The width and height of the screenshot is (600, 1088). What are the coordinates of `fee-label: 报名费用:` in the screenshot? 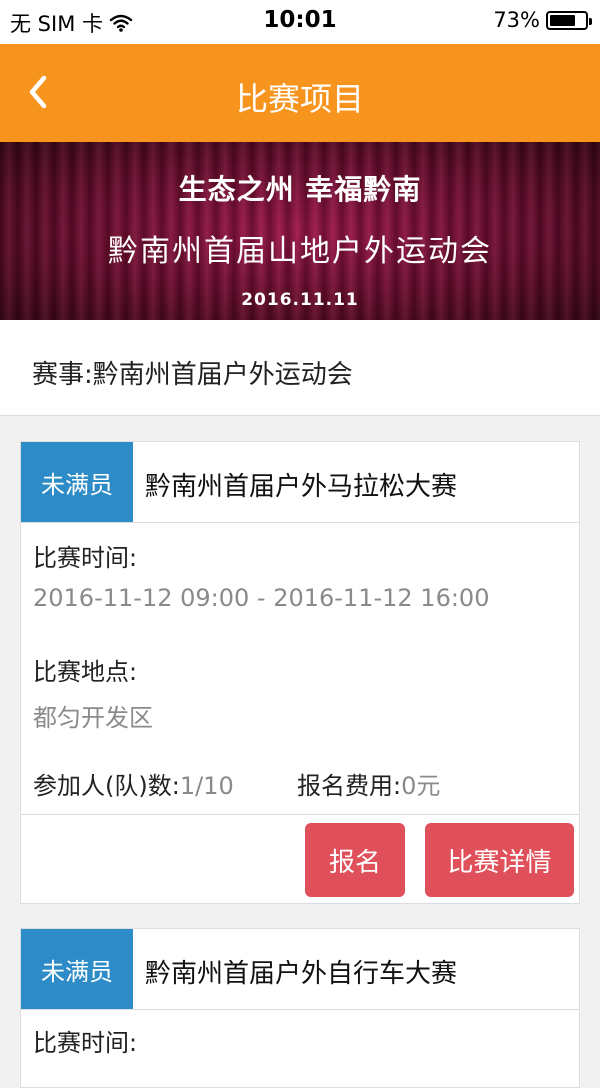 It's located at (349, 786).